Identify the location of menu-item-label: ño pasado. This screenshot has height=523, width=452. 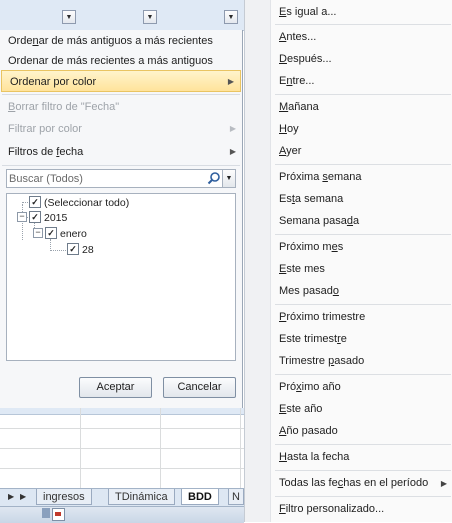
(312, 431).